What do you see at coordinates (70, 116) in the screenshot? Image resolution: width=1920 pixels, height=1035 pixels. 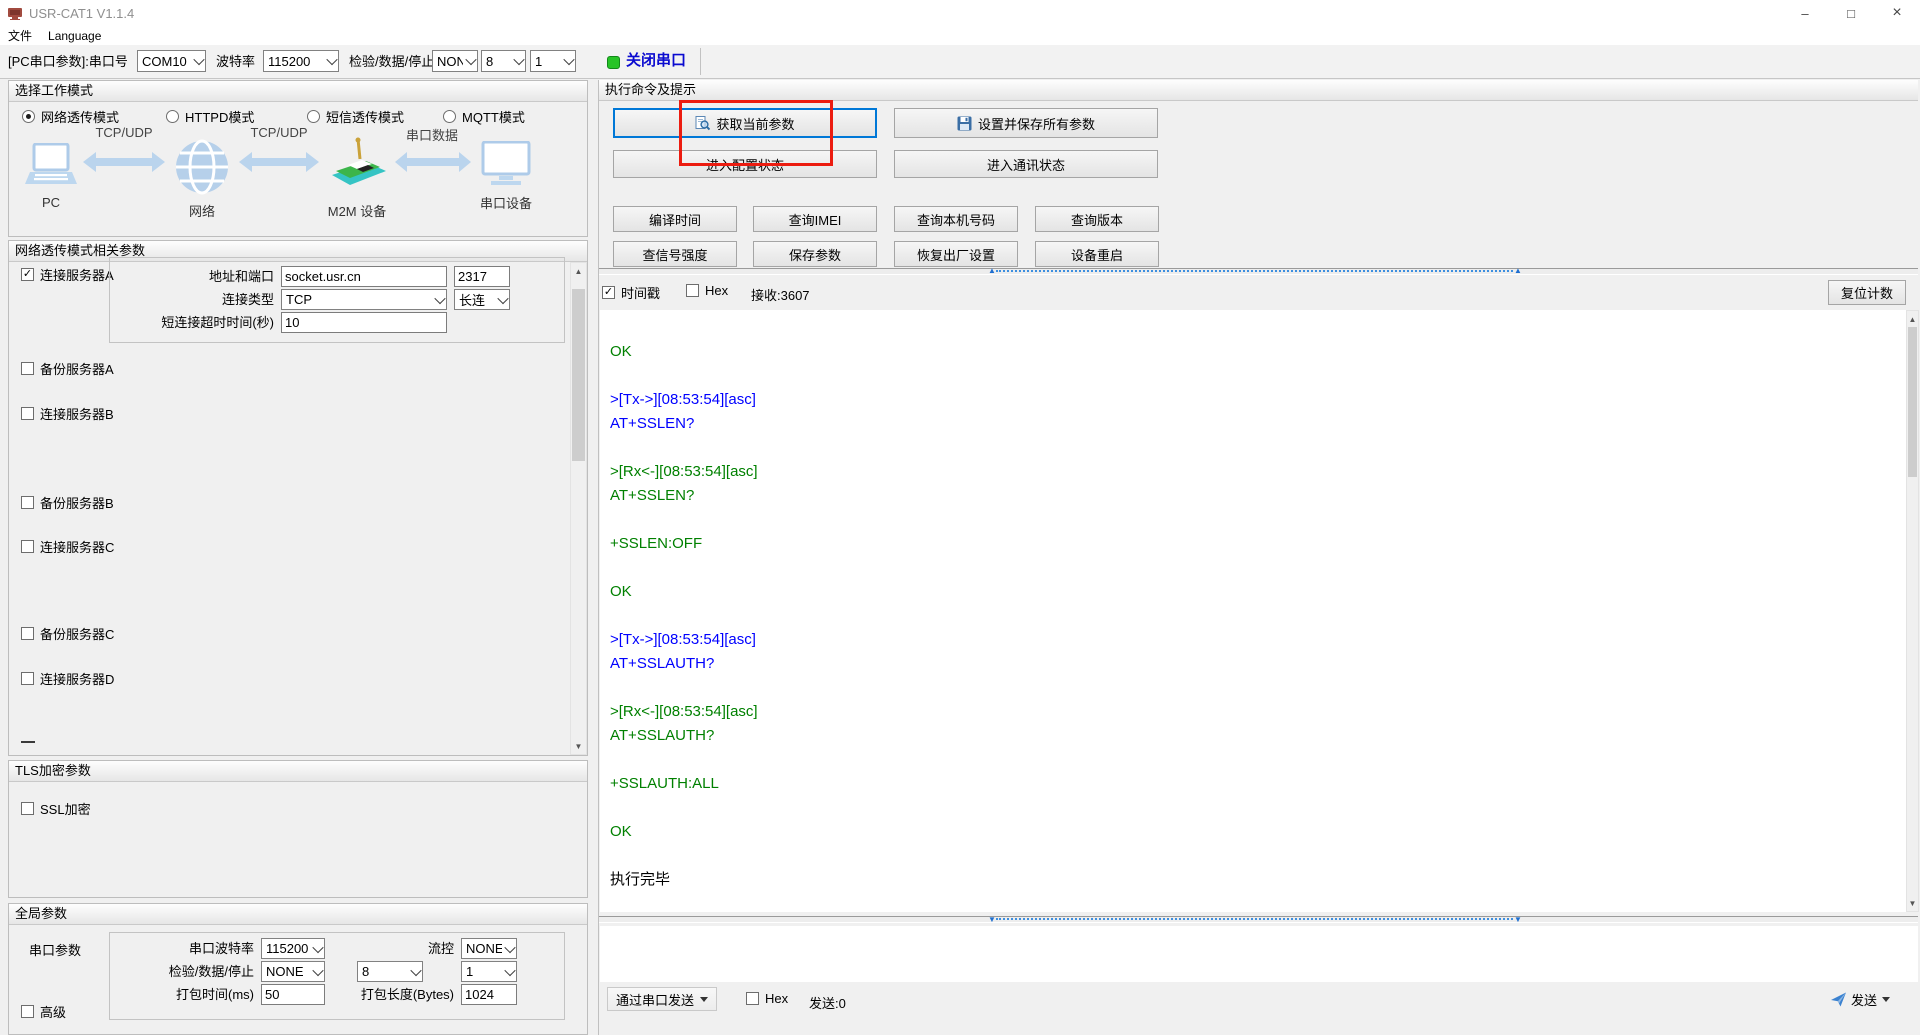 I see `radio-net-passthrough: 网络透传模式` at bounding box center [70, 116].